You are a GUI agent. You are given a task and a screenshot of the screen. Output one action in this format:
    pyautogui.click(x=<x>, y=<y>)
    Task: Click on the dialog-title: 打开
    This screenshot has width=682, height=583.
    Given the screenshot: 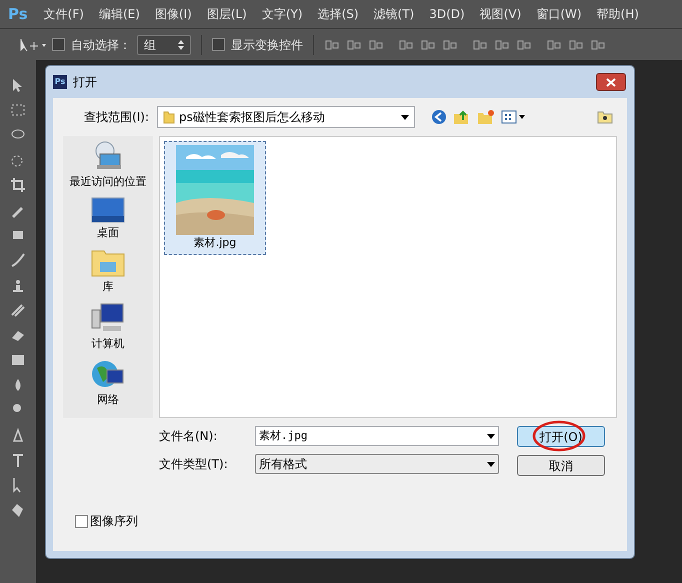 What is the action you would take?
    pyautogui.click(x=85, y=82)
    